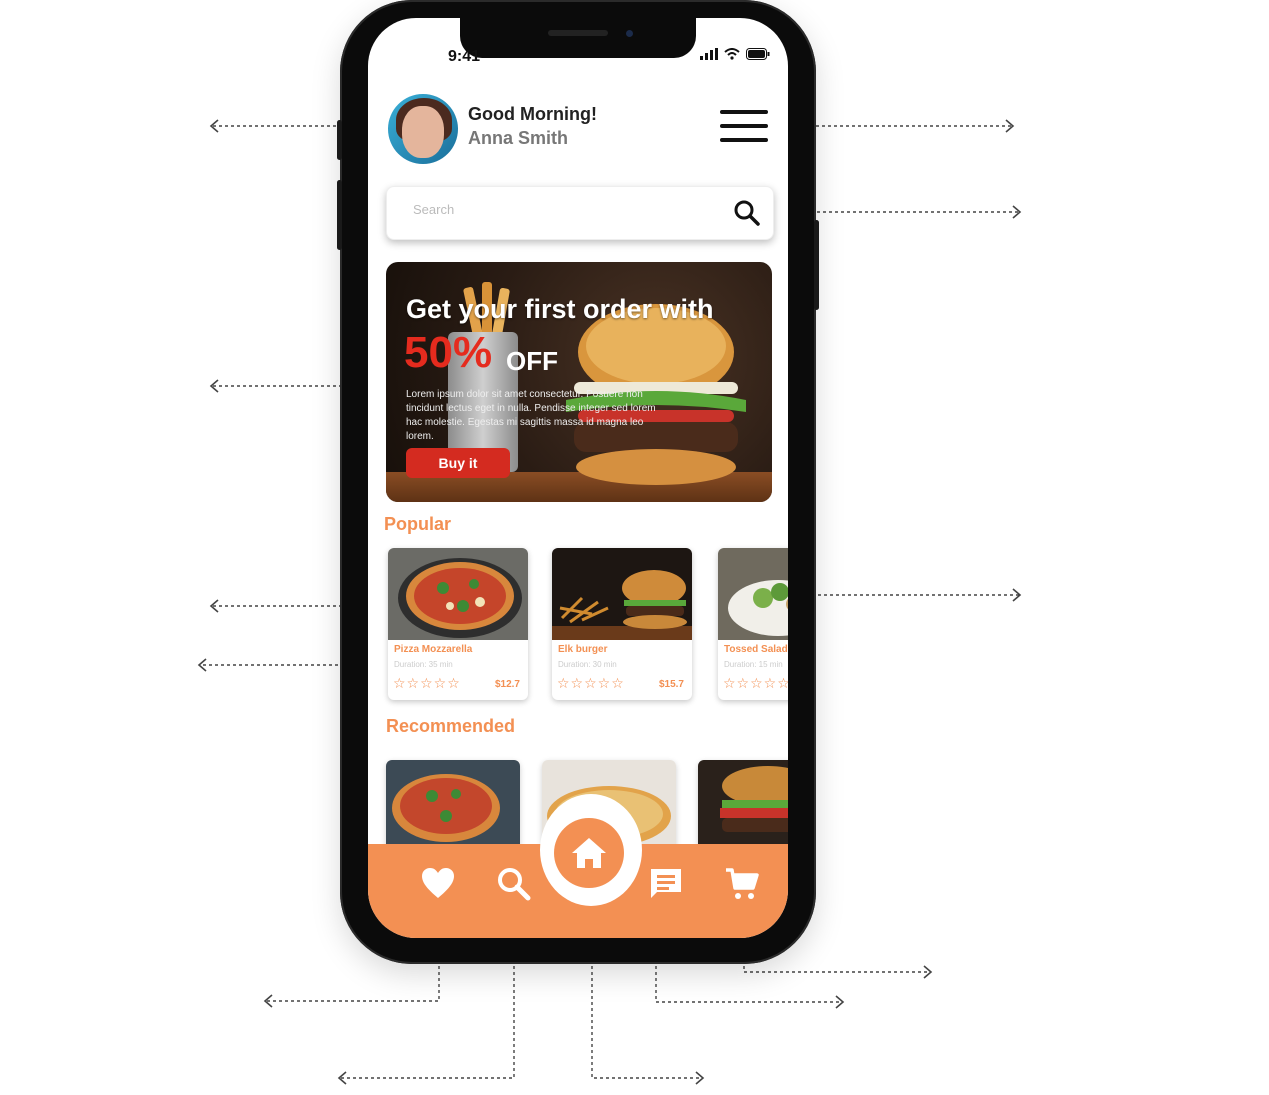  What do you see at coordinates (744, 112) in the screenshot?
I see `menu-icon` at bounding box center [744, 112].